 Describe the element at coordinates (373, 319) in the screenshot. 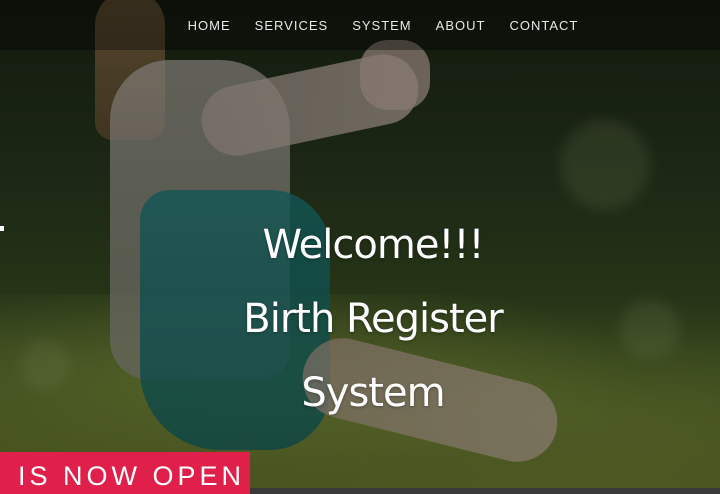

I see `hero-title-text: Birth Register` at that location.